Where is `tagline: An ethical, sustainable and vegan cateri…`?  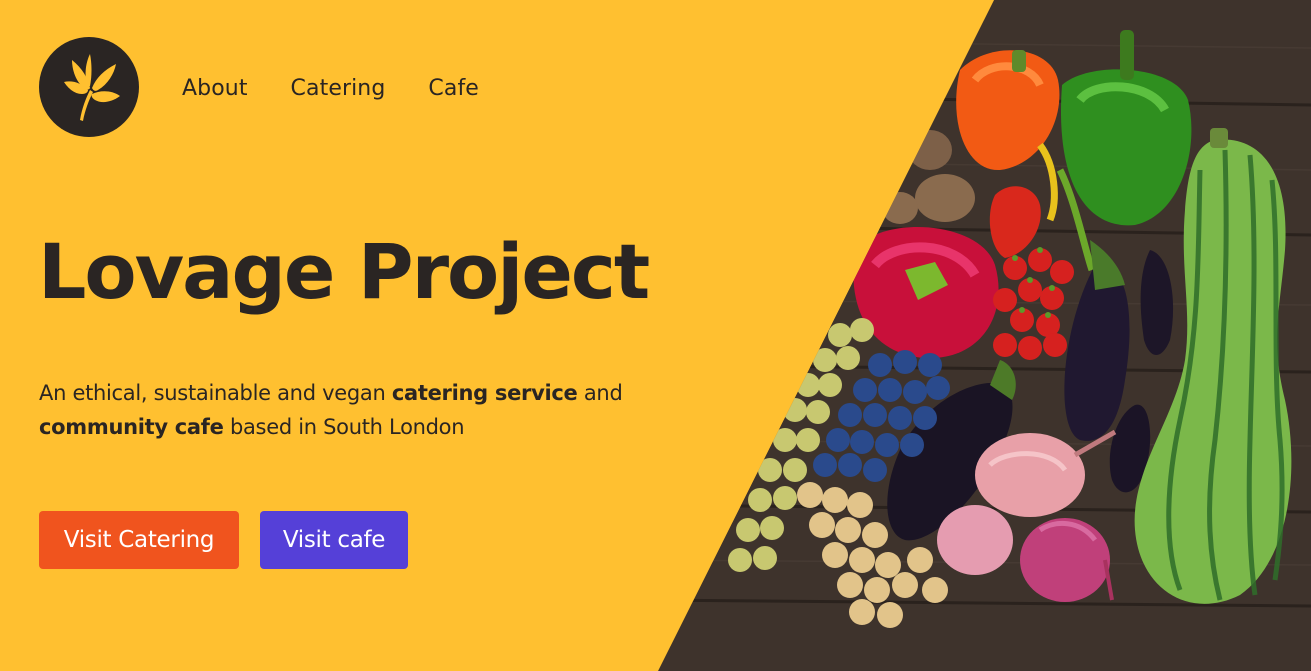 tagline: An ethical, sustainable and vegan cateri… is located at coordinates (359, 410).